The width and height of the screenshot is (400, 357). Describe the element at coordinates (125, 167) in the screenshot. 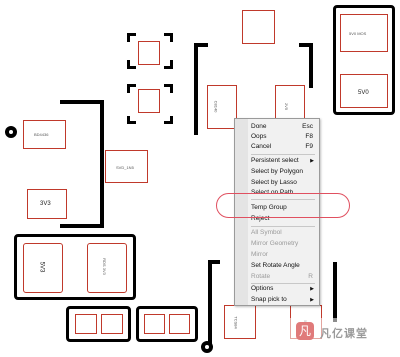

I see `component-label: SVD_1N5` at that location.